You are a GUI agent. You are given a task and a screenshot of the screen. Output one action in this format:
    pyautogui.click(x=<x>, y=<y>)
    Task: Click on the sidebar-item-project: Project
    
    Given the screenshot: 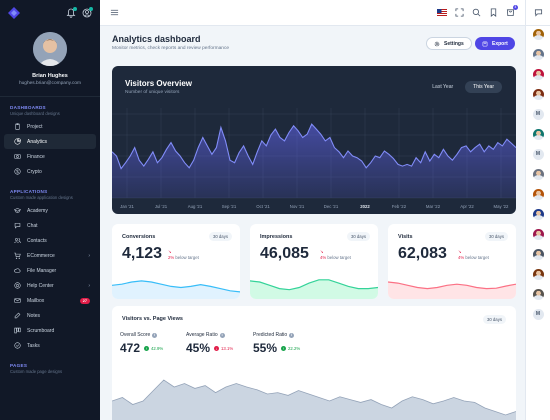 What is the action you would take?
    pyautogui.click(x=50, y=126)
    